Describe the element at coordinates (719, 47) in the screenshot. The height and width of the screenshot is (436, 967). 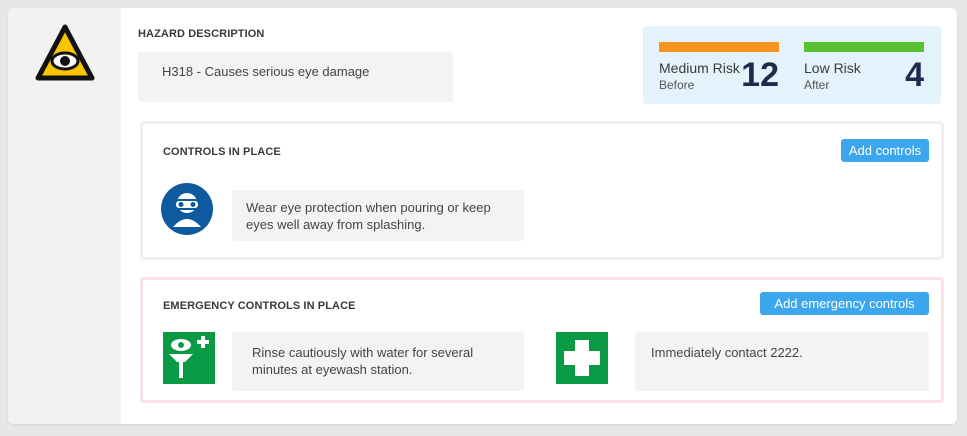
I see `risk-before-bar` at that location.